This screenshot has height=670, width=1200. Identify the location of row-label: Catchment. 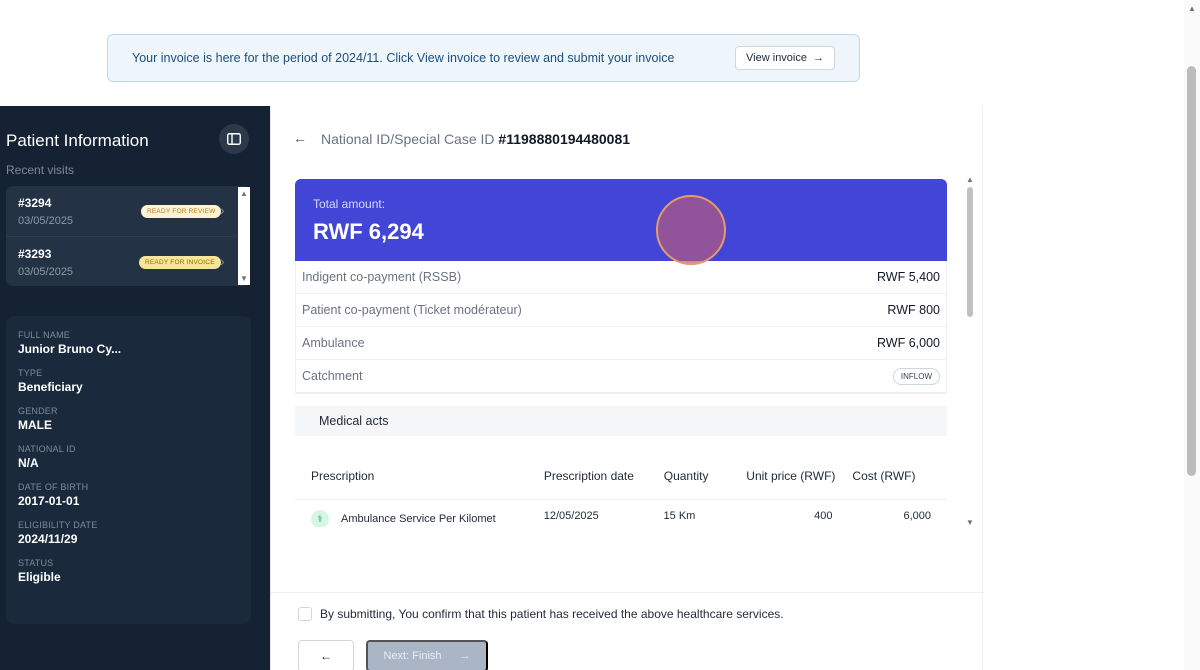
(332, 376).